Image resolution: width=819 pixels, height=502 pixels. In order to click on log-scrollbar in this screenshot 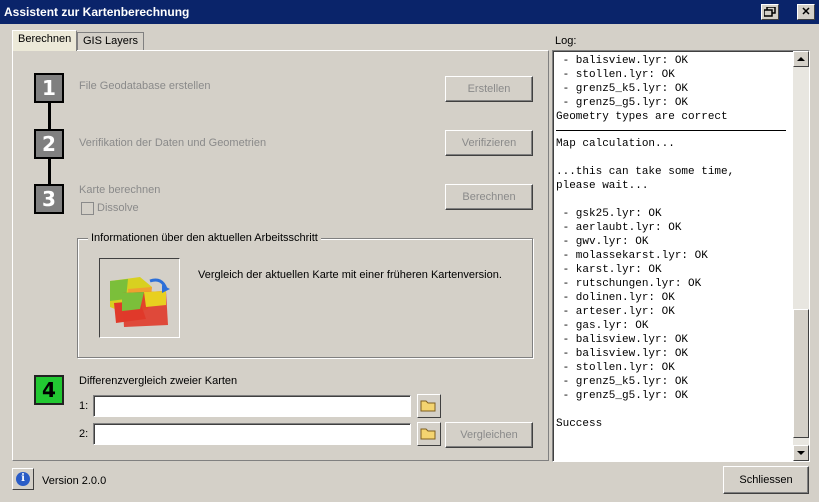, I will do `click(801, 256)`.